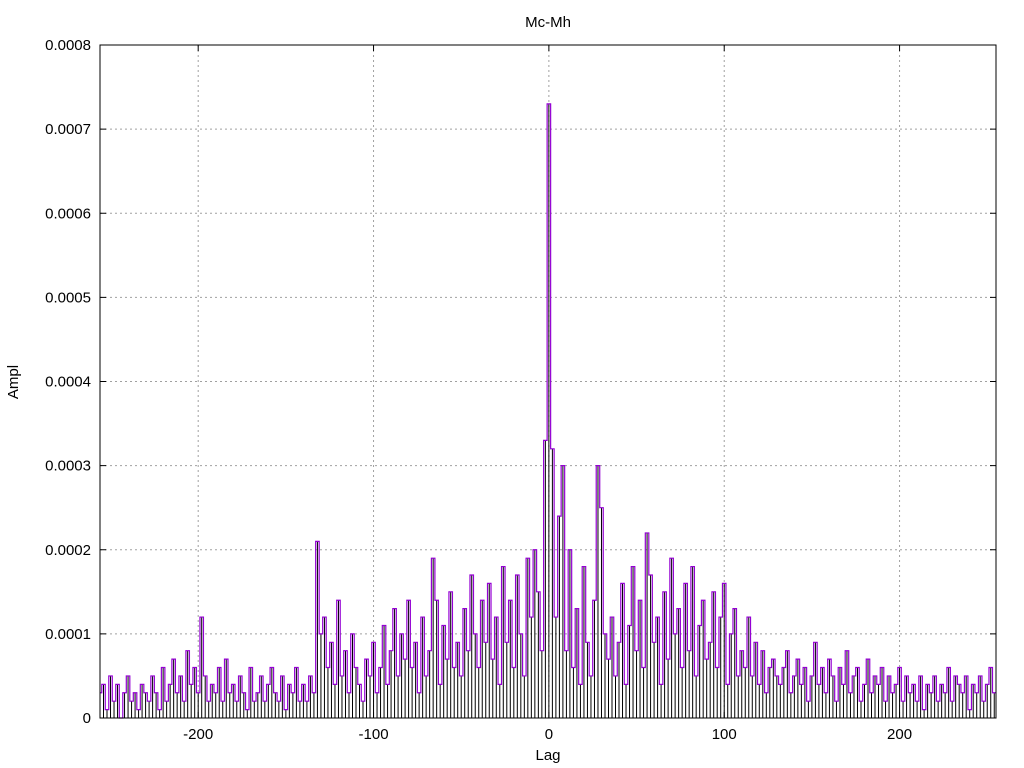  I want to click on y-tick-label: 0.0008, so click(68, 45).